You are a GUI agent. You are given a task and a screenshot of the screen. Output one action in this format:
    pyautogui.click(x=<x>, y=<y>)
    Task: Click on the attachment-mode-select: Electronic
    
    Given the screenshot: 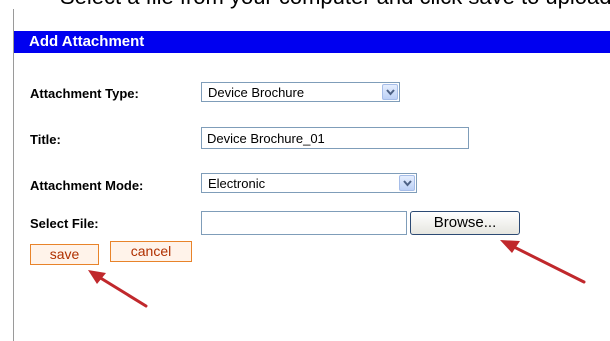 What is the action you would take?
    pyautogui.click(x=309, y=183)
    